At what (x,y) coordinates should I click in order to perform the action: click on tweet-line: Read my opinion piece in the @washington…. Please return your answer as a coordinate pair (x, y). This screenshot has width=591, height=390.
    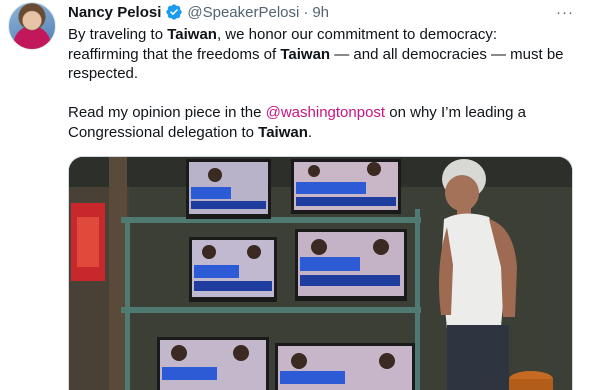
    Looking at the image, I should click on (320, 113).